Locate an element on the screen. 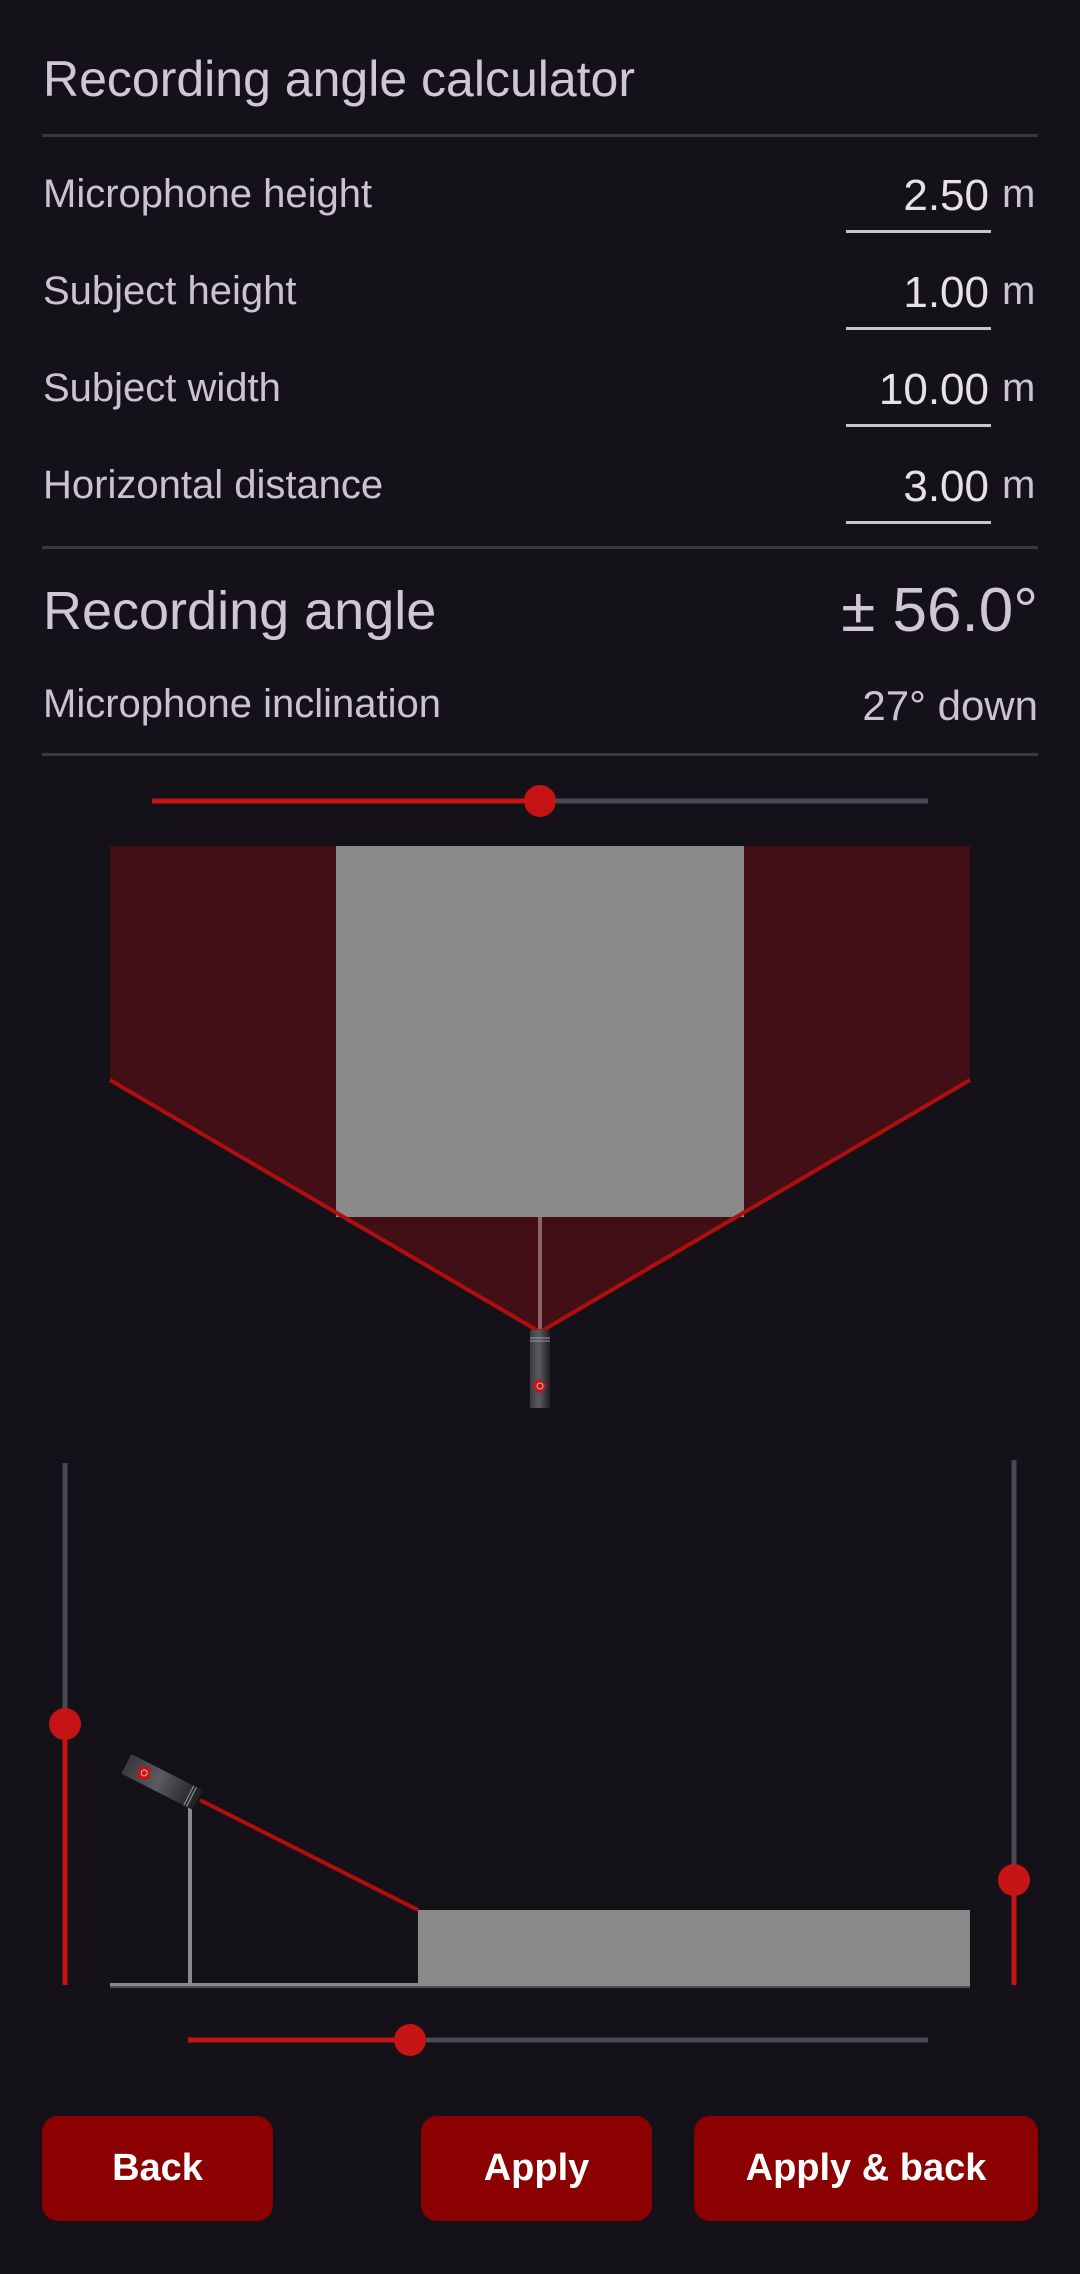 This screenshot has height=2274, width=1080. subject-side-view is located at coordinates (694, 1948).